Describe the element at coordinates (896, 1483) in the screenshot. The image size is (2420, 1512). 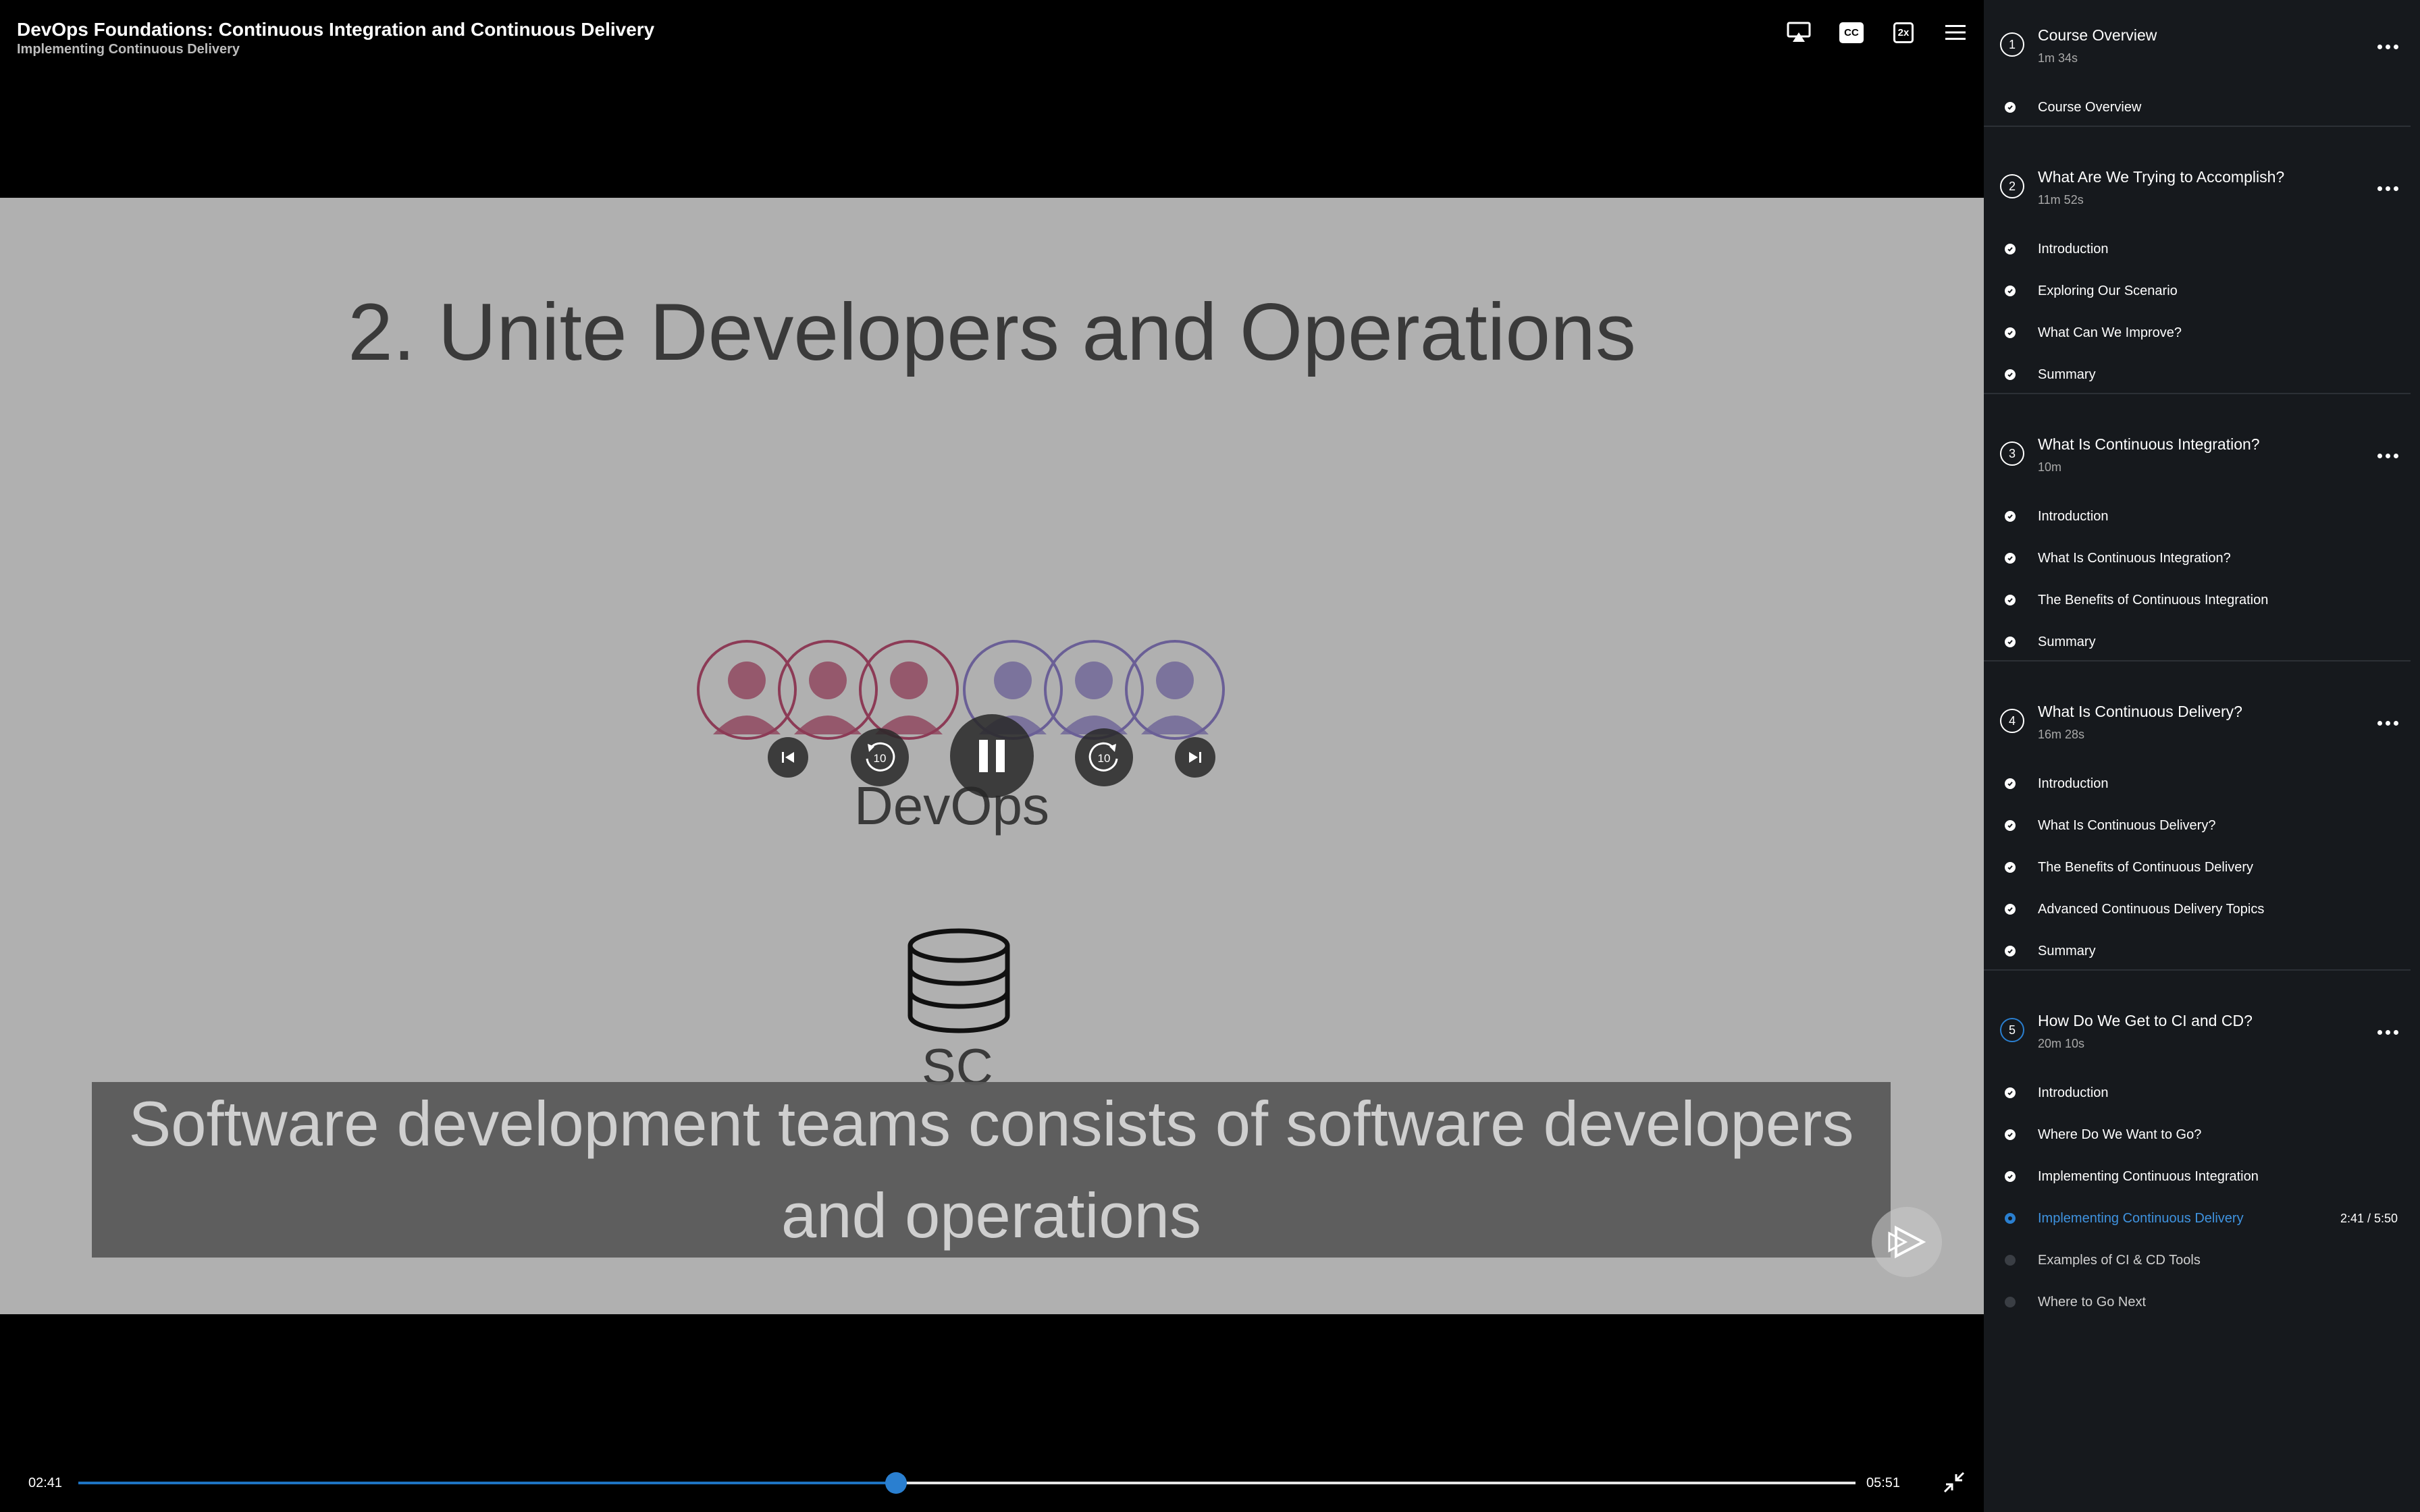
I see `seek-bar-thumb` at that location.